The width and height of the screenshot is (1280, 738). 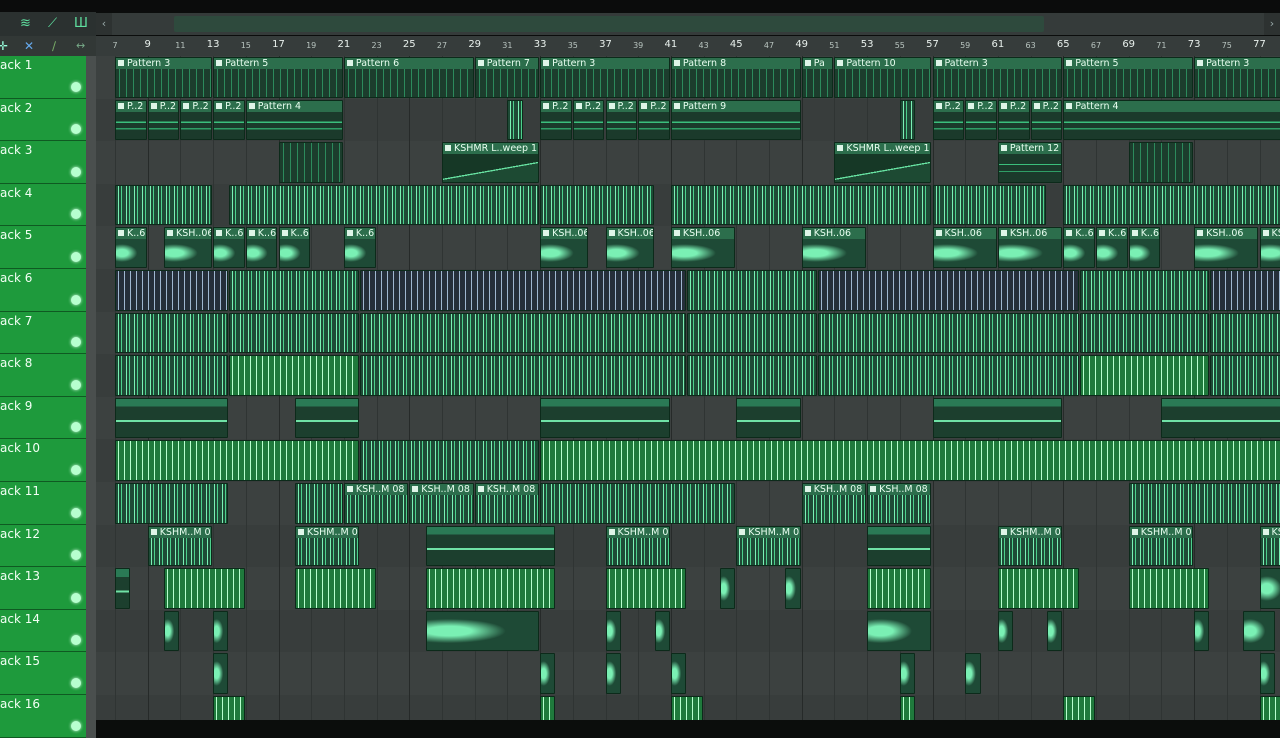 What do you see at coordinates (882, 162) in the screenshot?
I see `playlist-clip: KSHMR L..weep 10` at bounding box center [882, 162].